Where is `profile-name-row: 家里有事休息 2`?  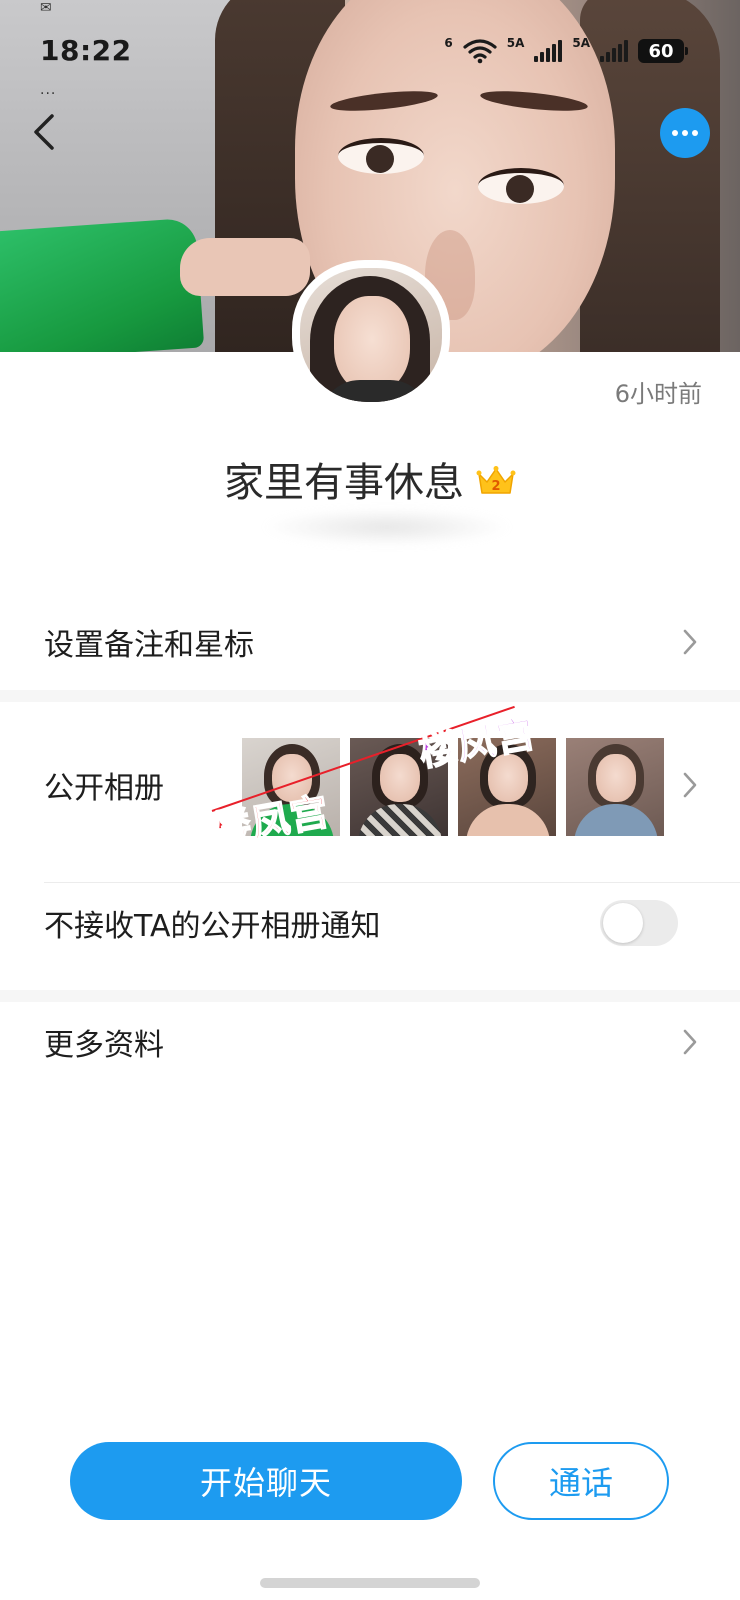 profile-name-row: 家里有事休息 2 is located at coordinates (370, 479).